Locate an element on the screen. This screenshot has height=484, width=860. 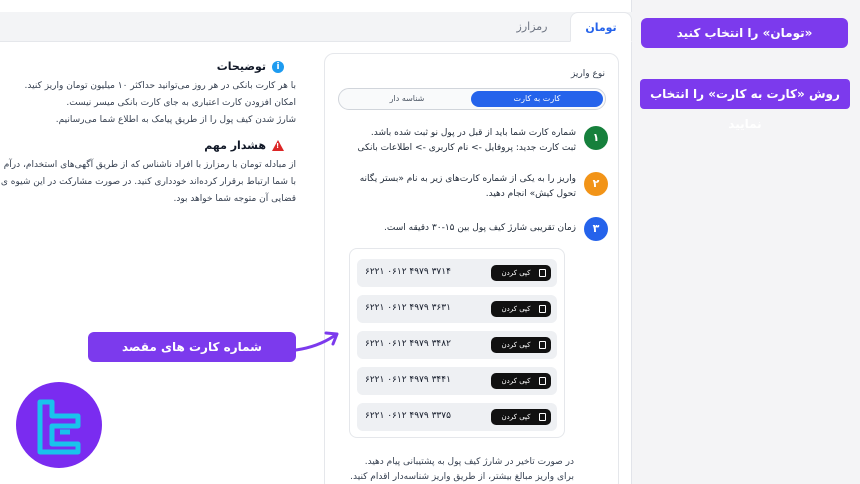
card-number: ۶۲۲۱ ۰۶۱۲ ۴۹۷۹ ۳۴۸۲ is located at coordinates (408, 344).